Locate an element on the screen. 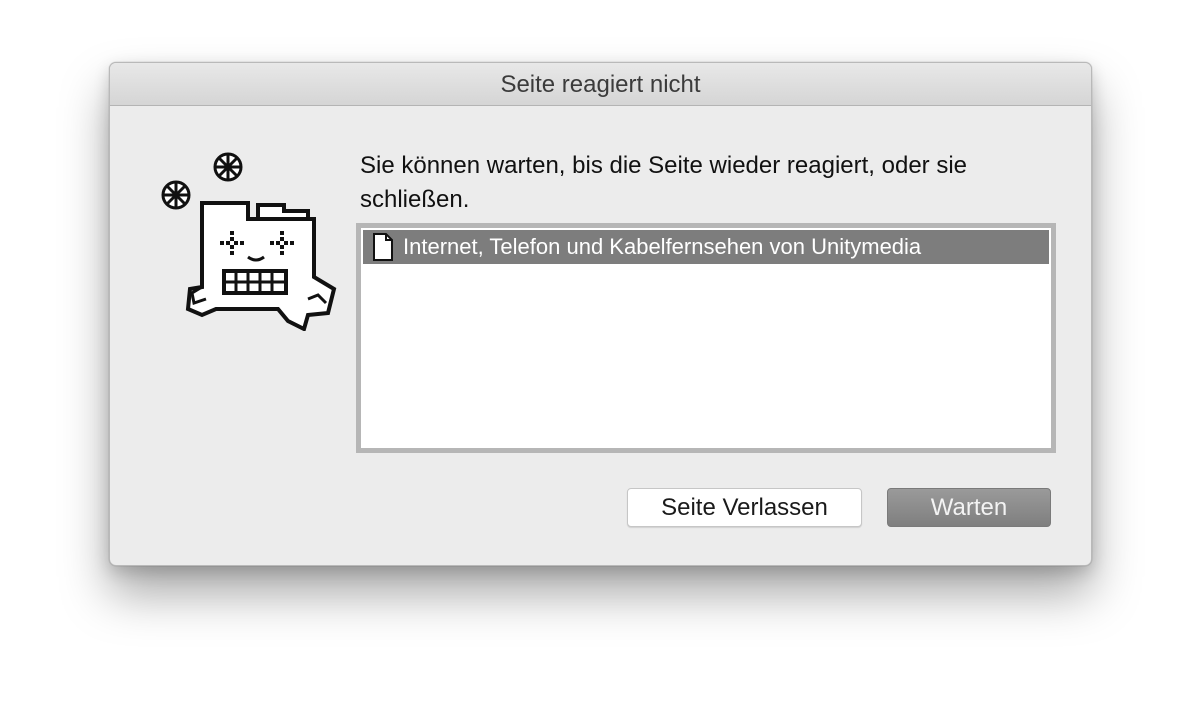 Image resolution: width=1200 pixels, height=722 pixels. leave-page-button: Seite Verlassen is located at coordinates (744, 507).